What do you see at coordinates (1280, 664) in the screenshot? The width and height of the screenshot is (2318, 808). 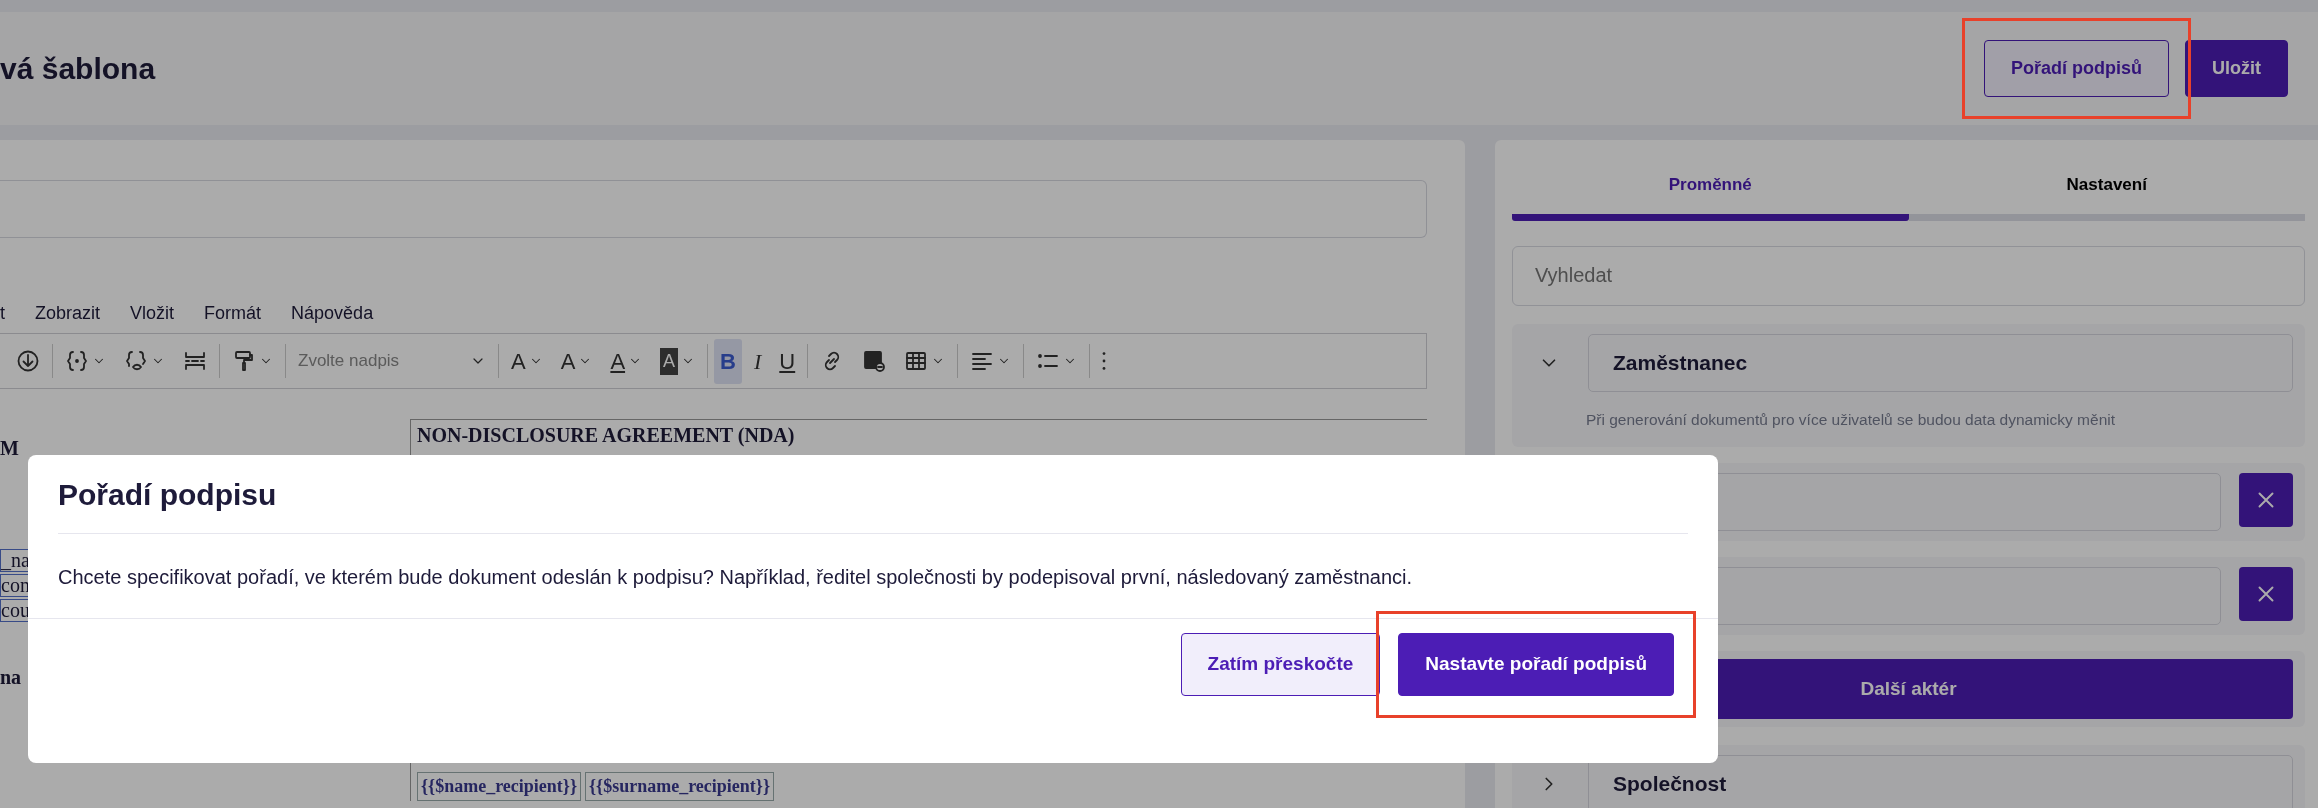 I see `outline-button: Zatím přeskočte` at bounding box center [1280, 664].